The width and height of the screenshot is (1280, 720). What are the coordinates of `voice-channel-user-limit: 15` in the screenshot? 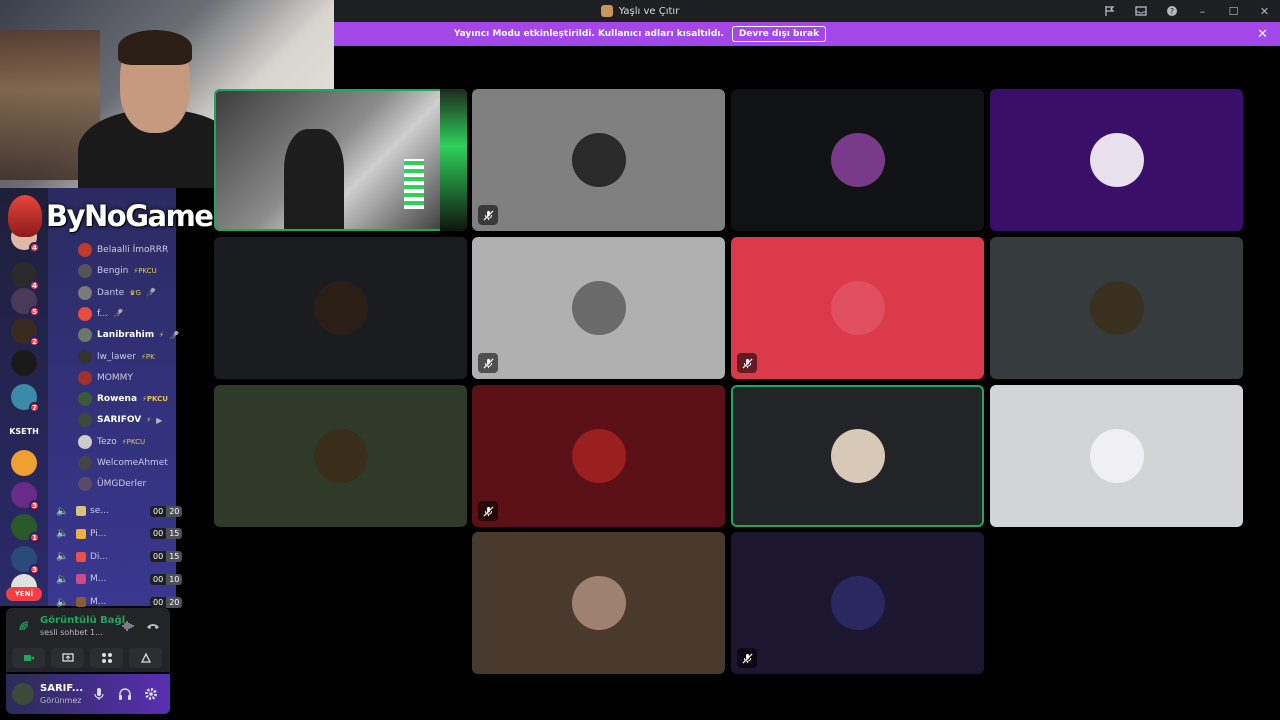 It's located at (174, 534).